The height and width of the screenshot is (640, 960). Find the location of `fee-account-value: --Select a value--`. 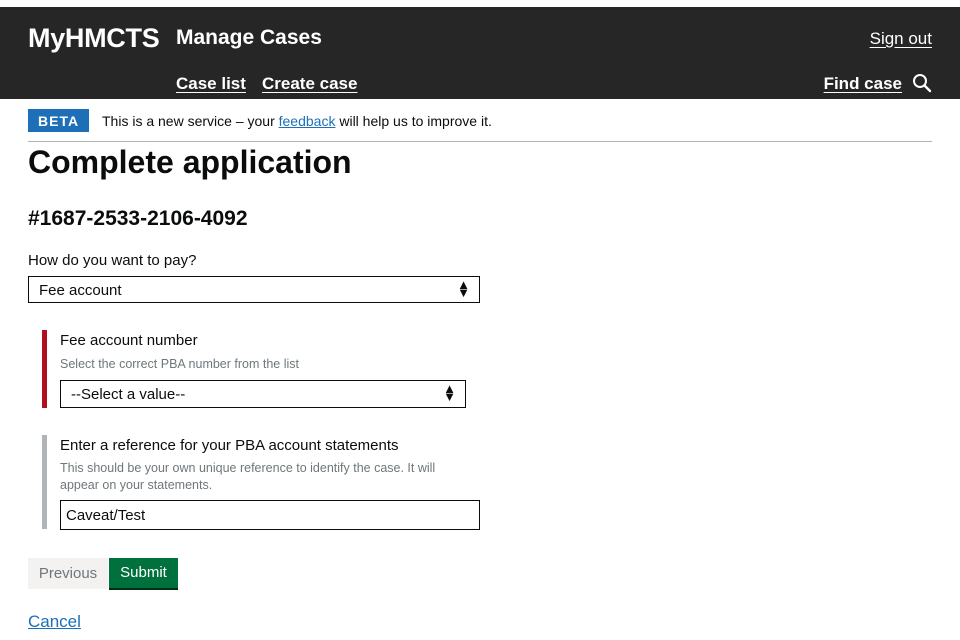

fee-account-value: --Select a value-- is located at coordinates (128, 394).